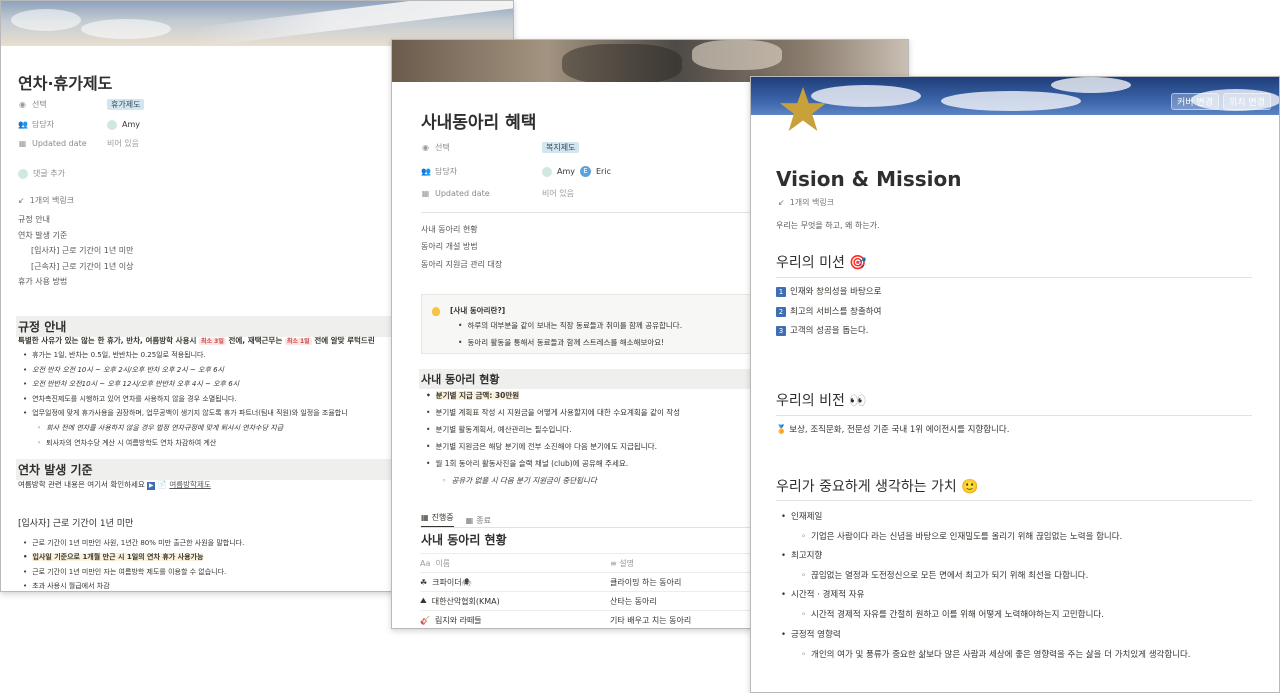 This screenshot has height=693, width=1280. What do you see at coordinates (498, 429) in the screenshot?
I see `list-item: 분기별 활동계획서, 예산관리는 필수입니다.` at bounding box center [498, 429].